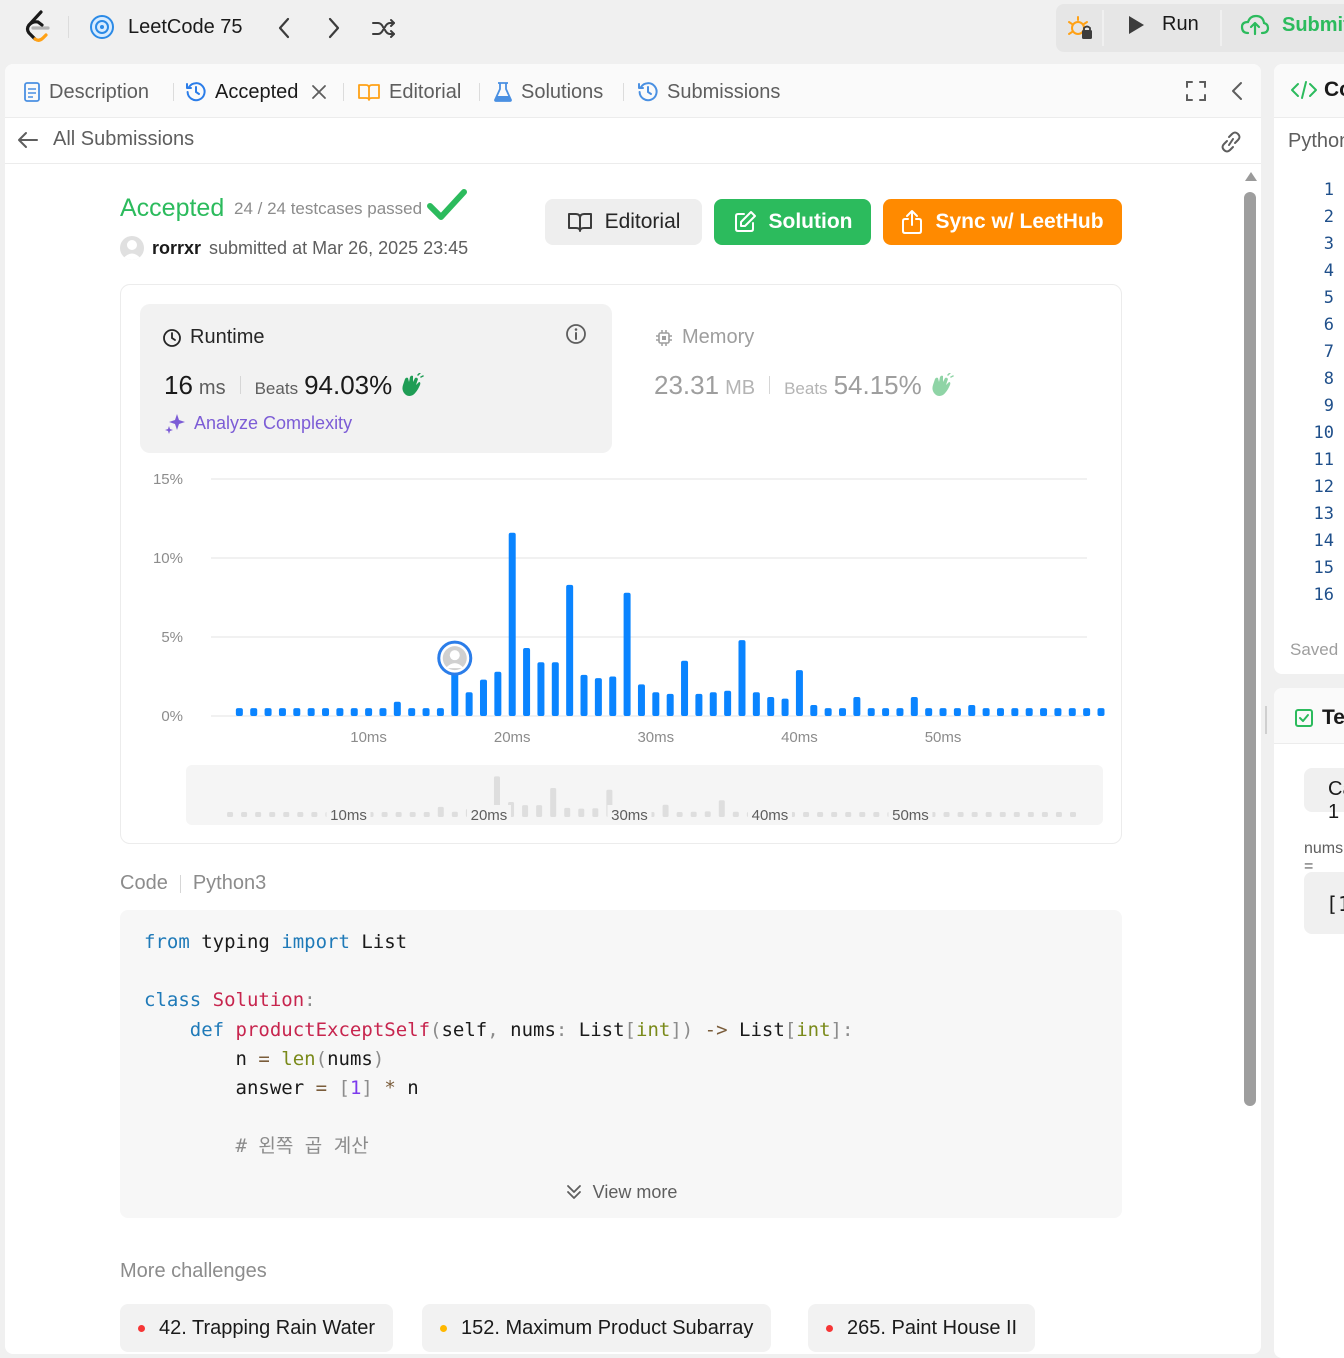  What do you see at coordinates (1196, 91) in the screenshot?
I see `maximize-icon` at bounding box center [1196, 91].